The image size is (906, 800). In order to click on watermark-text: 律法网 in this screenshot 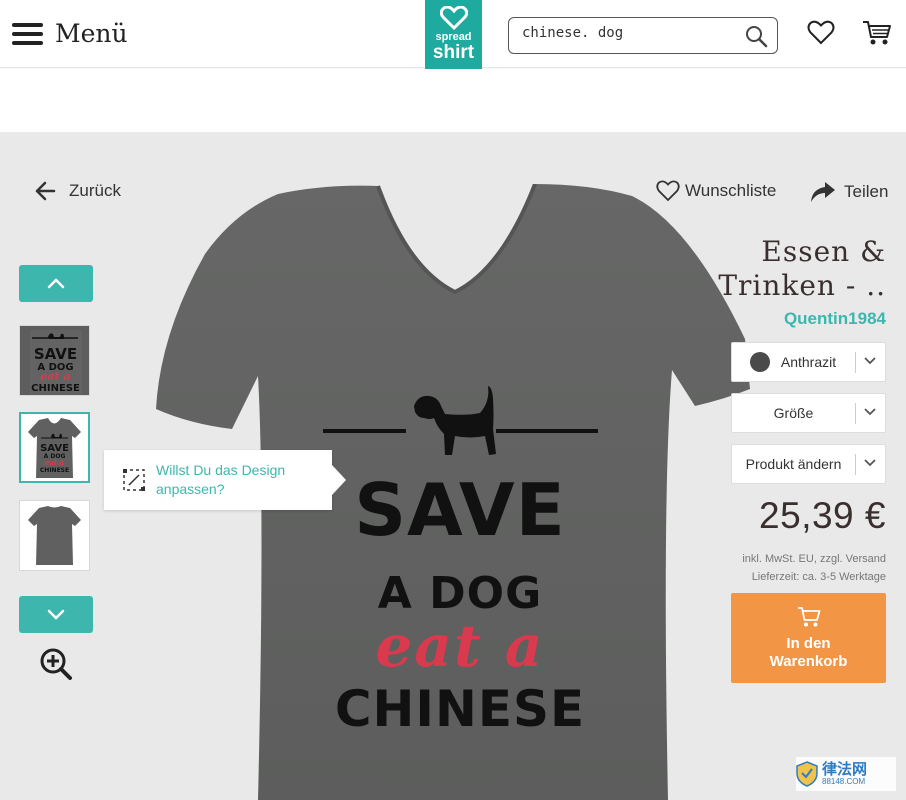, I will do `click(845, 769)`.